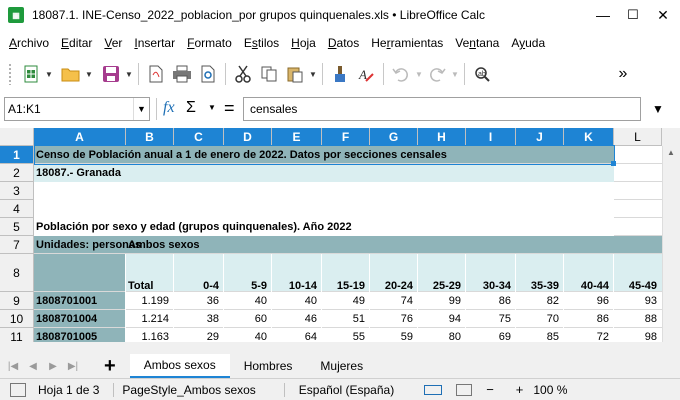  Describe the element at coordinates (79, 335) in the screenshot. I see `section-code: 1808701005` at that location.